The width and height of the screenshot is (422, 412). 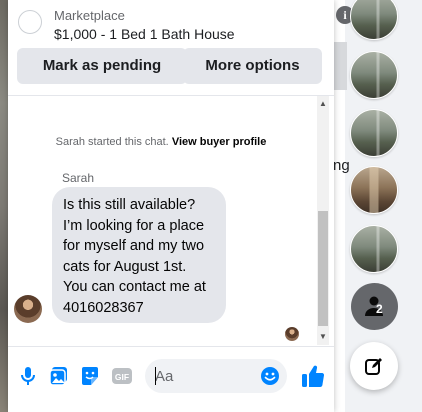 I want to click on gif-label: GIF, so click(x=122, y=377).